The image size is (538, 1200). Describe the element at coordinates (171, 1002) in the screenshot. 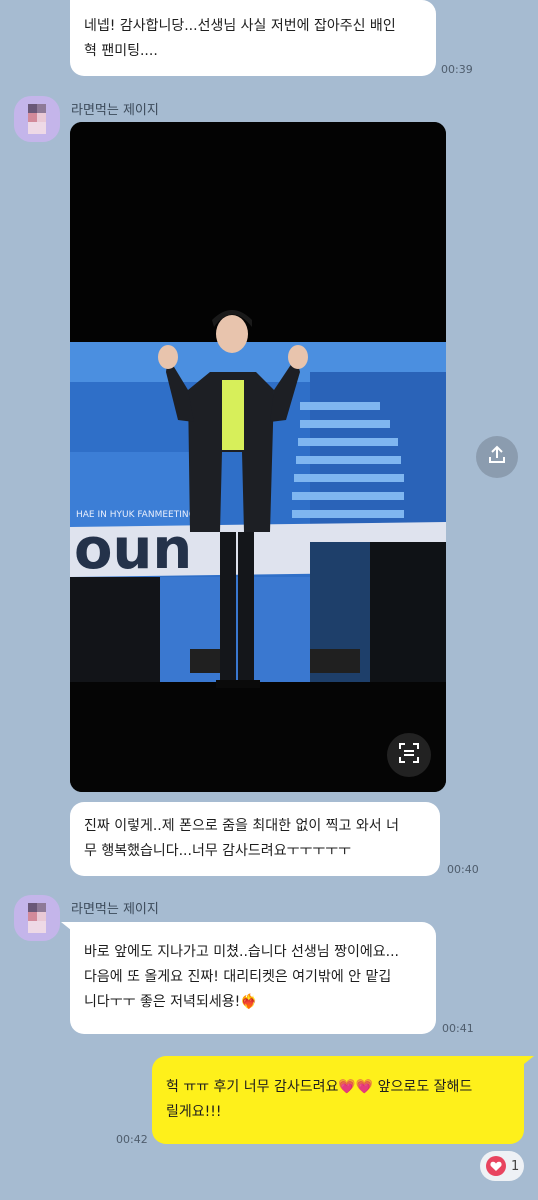

I see `message-text: 니다ㅜㅜ 좋은 저녁되세용!❤️‍🔥` at that location.